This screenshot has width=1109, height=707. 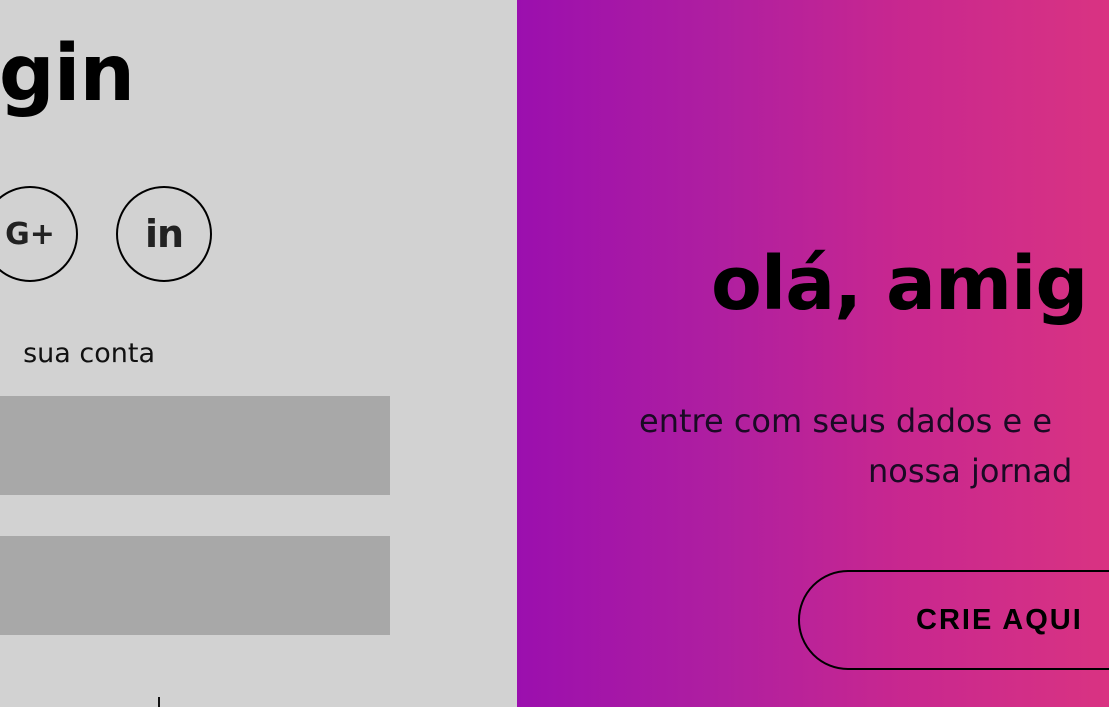 I want to click on welcome-title: olá, amig, so click(x=899, y=284).